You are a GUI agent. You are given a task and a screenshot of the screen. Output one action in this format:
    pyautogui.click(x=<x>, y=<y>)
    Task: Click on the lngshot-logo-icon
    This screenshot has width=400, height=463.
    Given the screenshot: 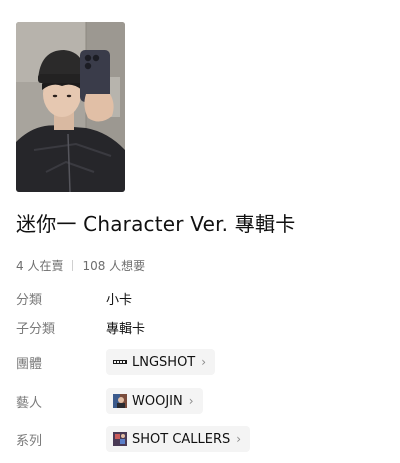 What is the action you would take?
    pyautogui.click(x=120, y=362)
    